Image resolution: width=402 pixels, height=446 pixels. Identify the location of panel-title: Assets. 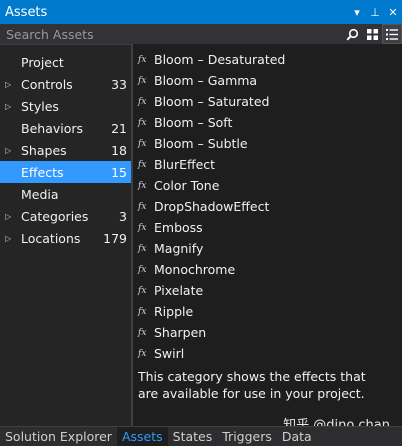
(26, 12).